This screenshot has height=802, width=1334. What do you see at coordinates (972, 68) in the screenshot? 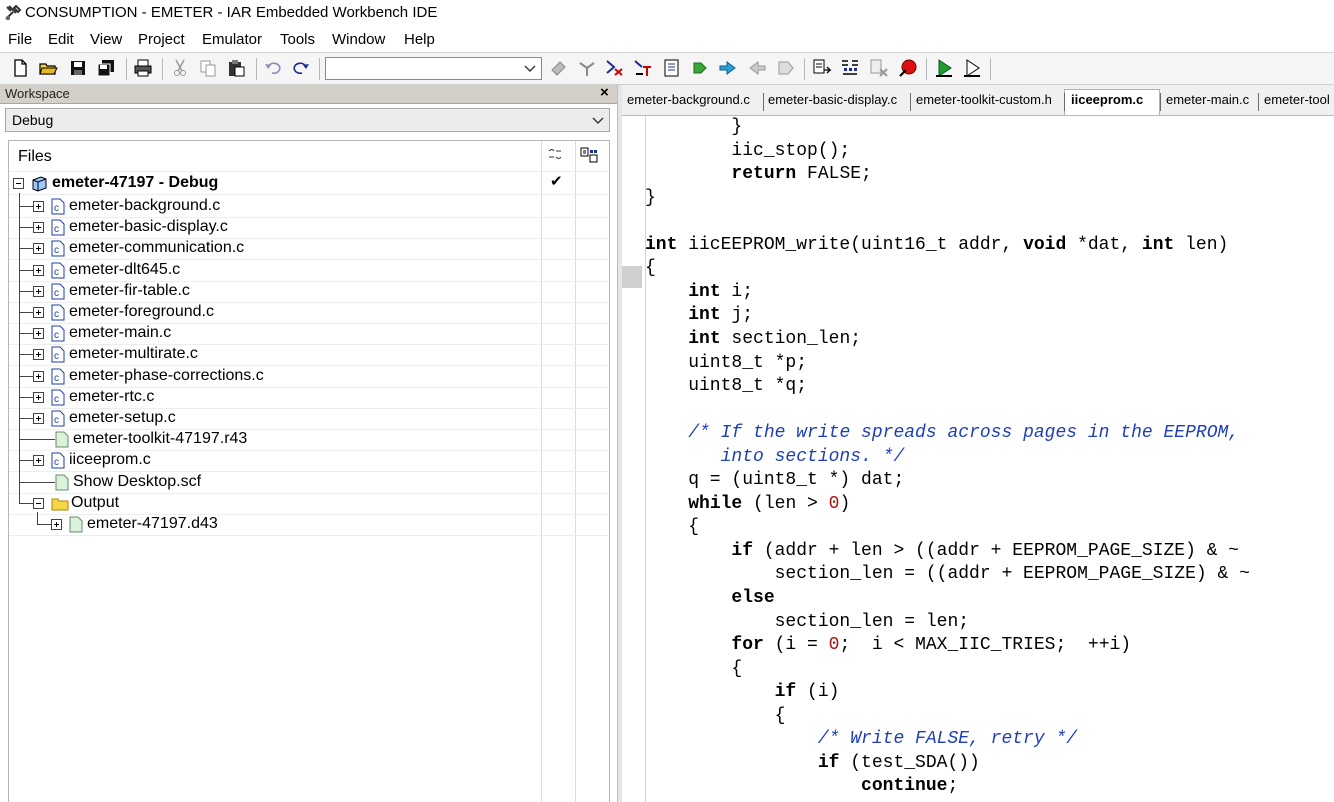
I see `debug-without-download-icon` at bounding box center [972, 68].